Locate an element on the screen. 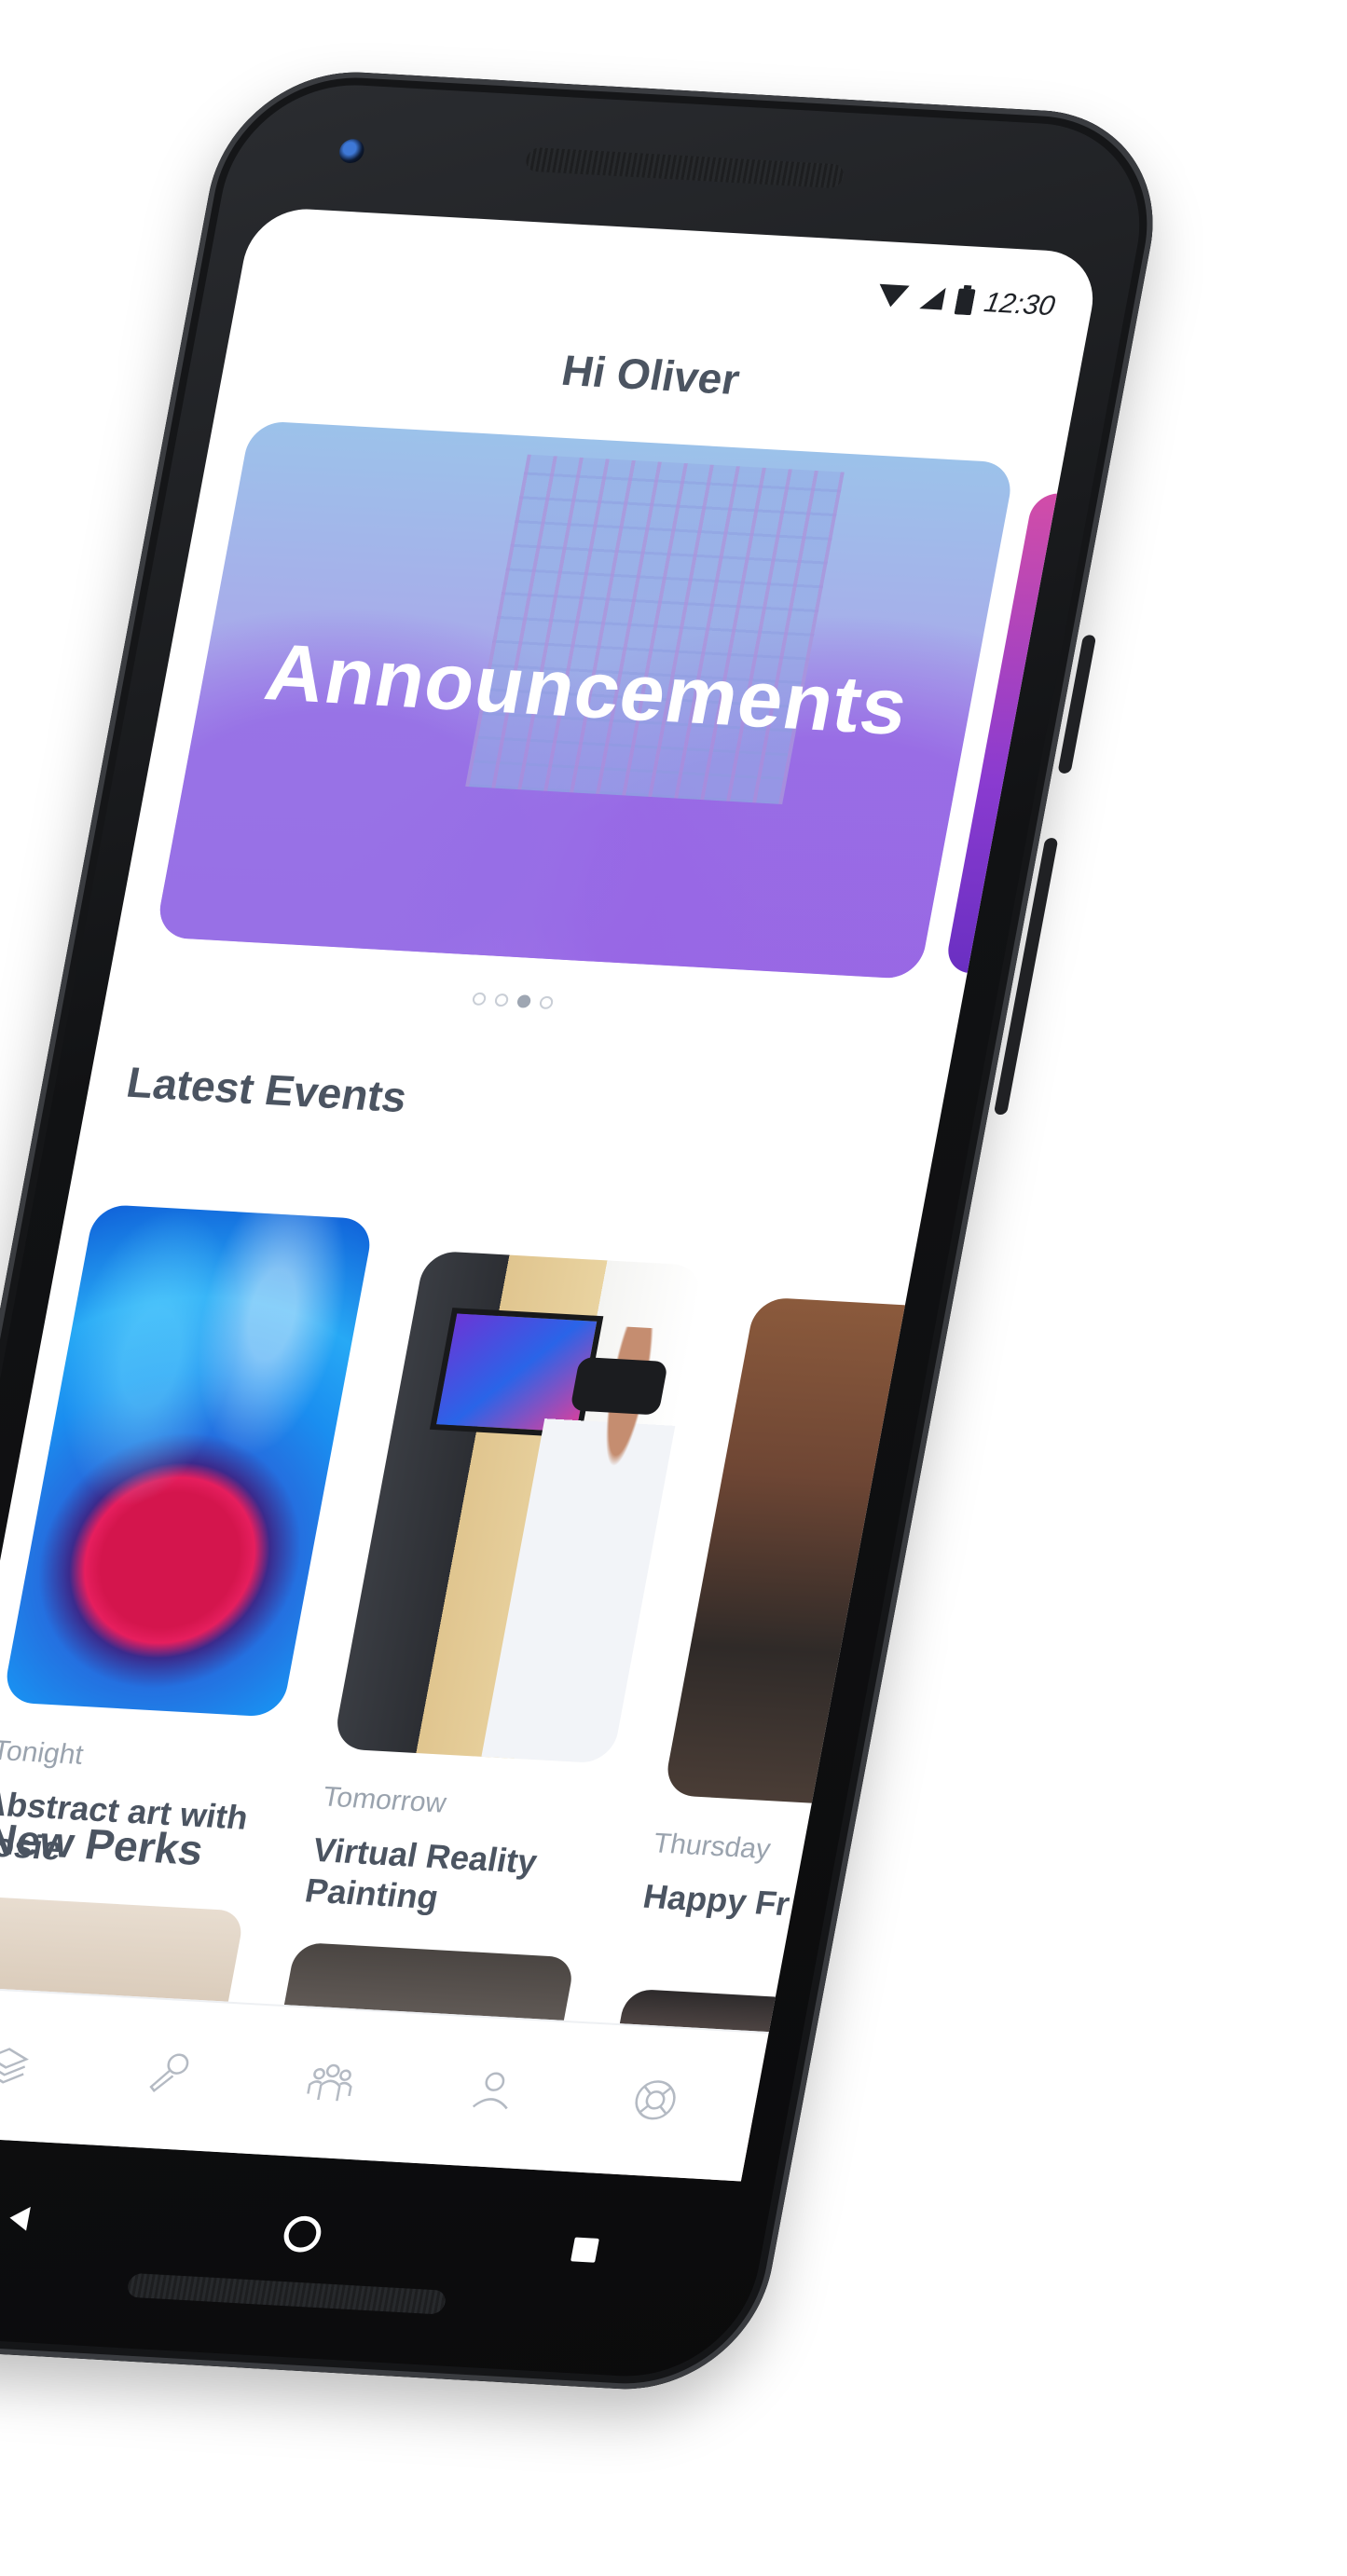  event-card: Tonight Abstract art with Josie is located at coordinates (188, 1541).